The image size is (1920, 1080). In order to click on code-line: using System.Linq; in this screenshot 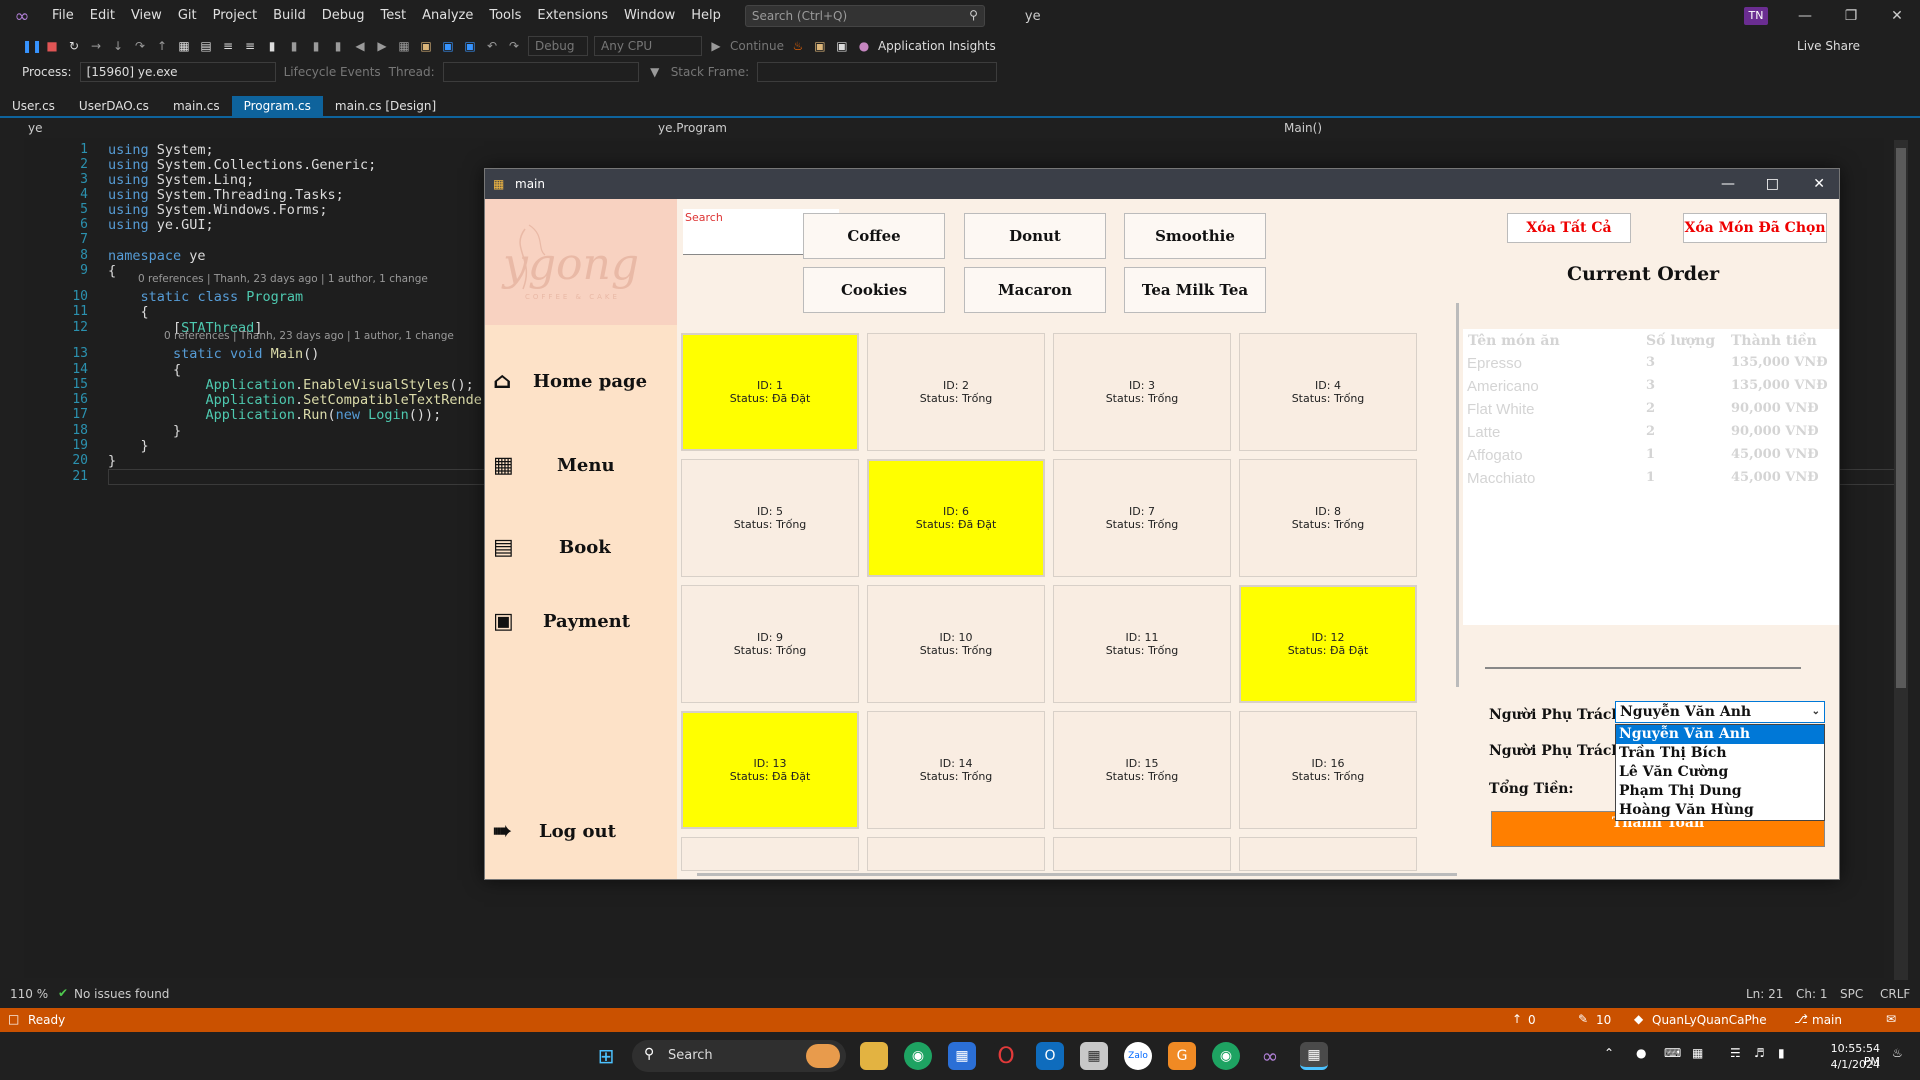, I will do `click(181, 180)`.